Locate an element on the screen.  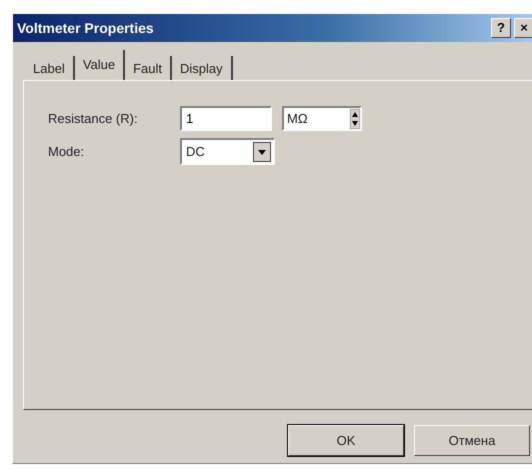
close-button: × is located at coordinates (523, 28).